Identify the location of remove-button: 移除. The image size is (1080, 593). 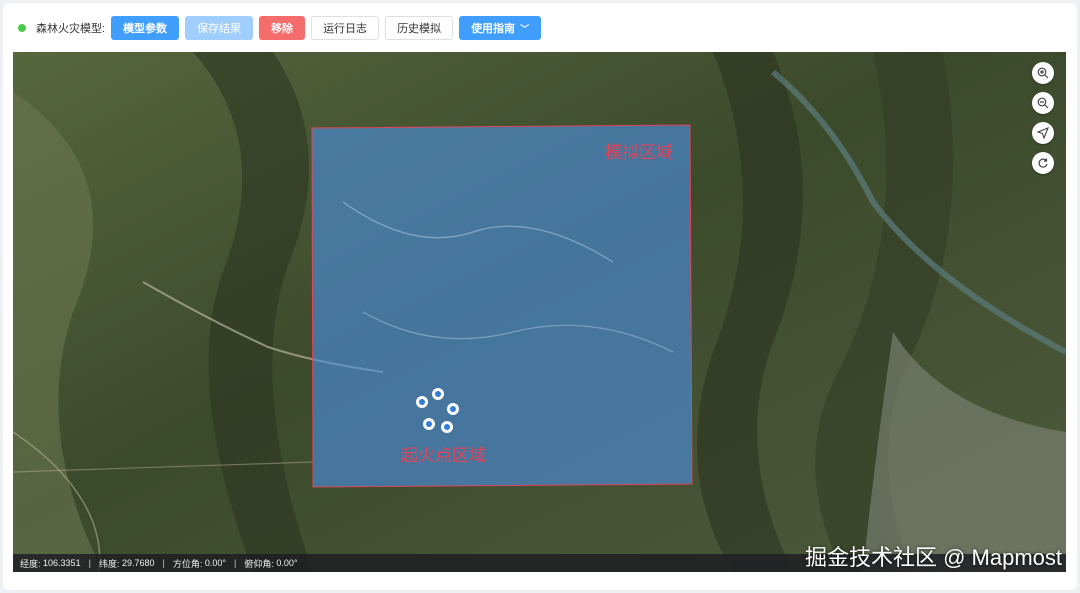
(282, 28).